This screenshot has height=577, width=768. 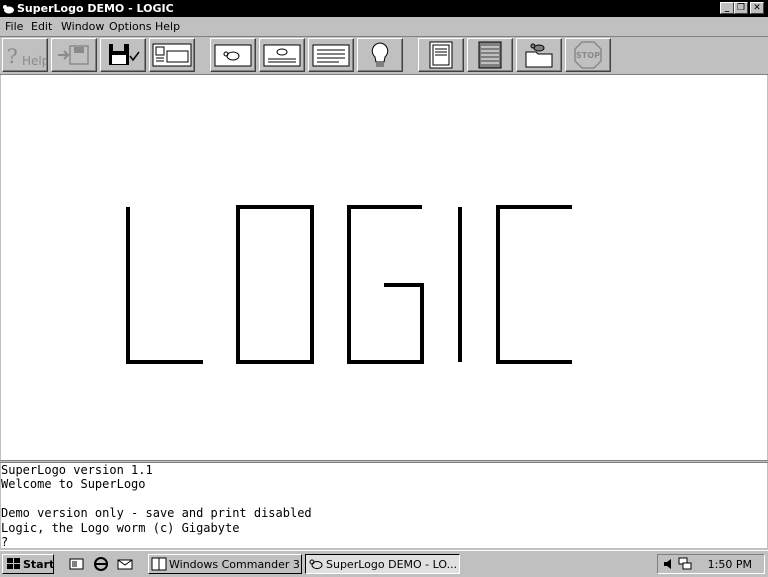 I want to click on letter-o-stroke, so click(x=275, y=284).